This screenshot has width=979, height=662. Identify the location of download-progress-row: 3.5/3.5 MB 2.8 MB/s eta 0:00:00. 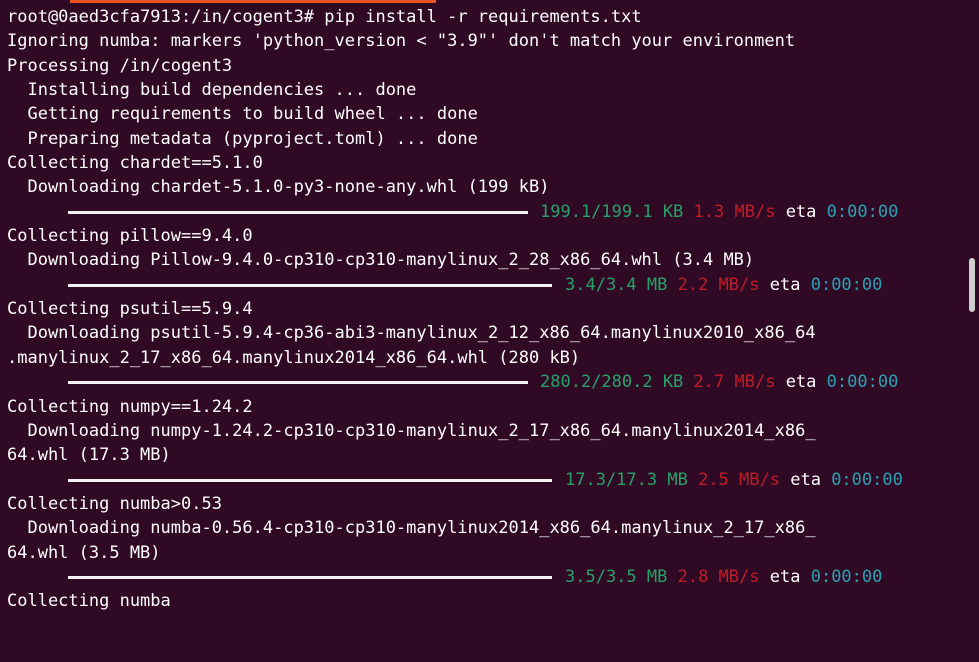
(485, 577).